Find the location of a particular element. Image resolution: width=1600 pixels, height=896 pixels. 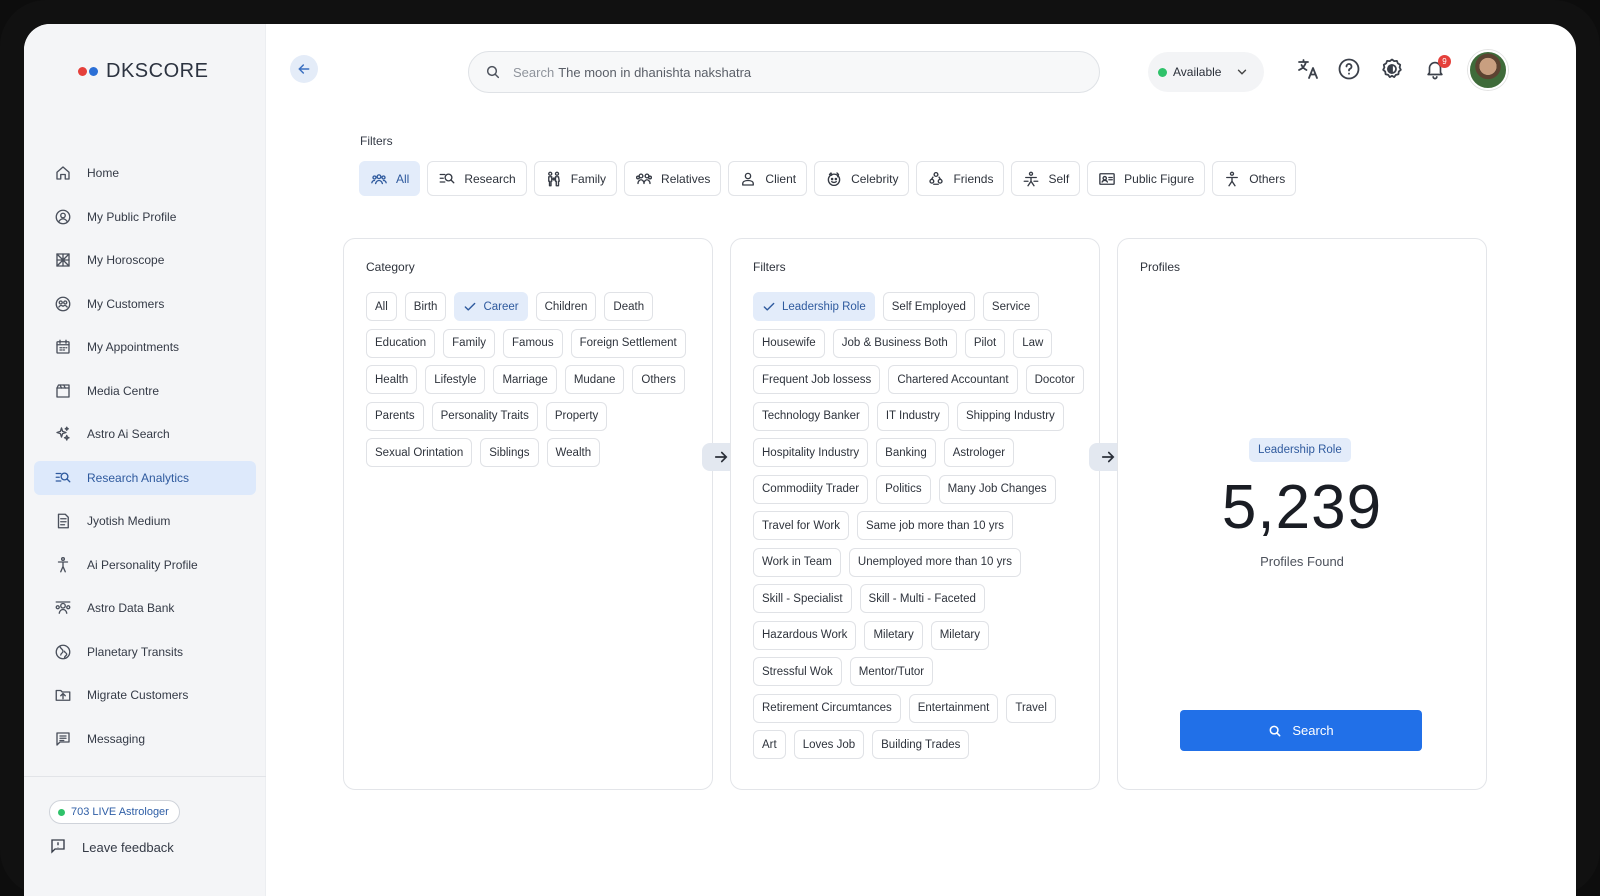

filter-chip-service: Service is located at coordinates (1011, 306).